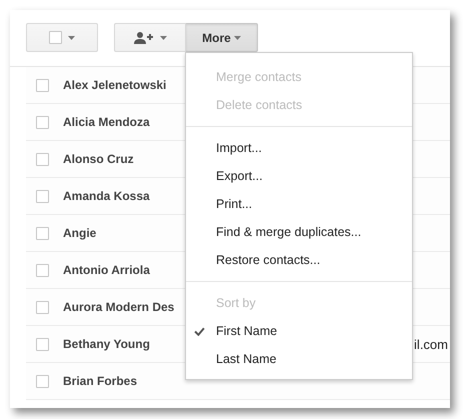 The image size is (468, 419). What do you see at coordinates (222, 37) in the screenshot?
I see `more-button: More` at bounding box center [222, 37].